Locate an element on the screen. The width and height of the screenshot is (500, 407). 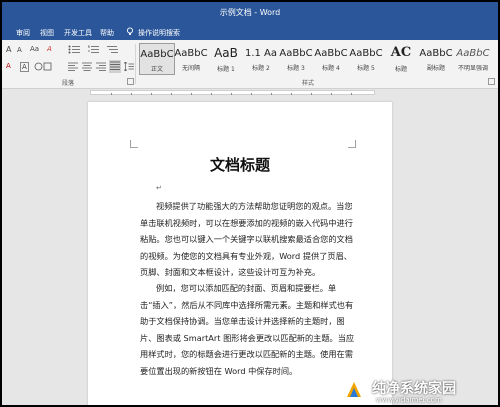
window-title: 示例文档 - Word is located at coordinates (250, 12).